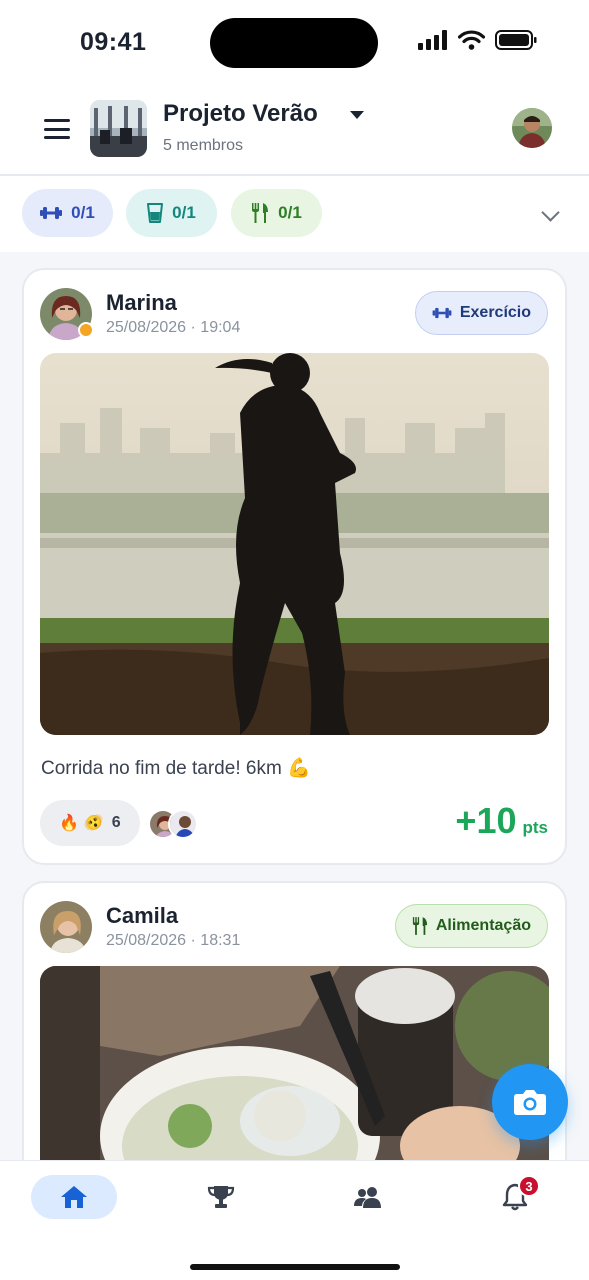 Image resolution: width=589 pixels, height=1280 pixels. I want to click on points-value: +10, so click(486, 820).